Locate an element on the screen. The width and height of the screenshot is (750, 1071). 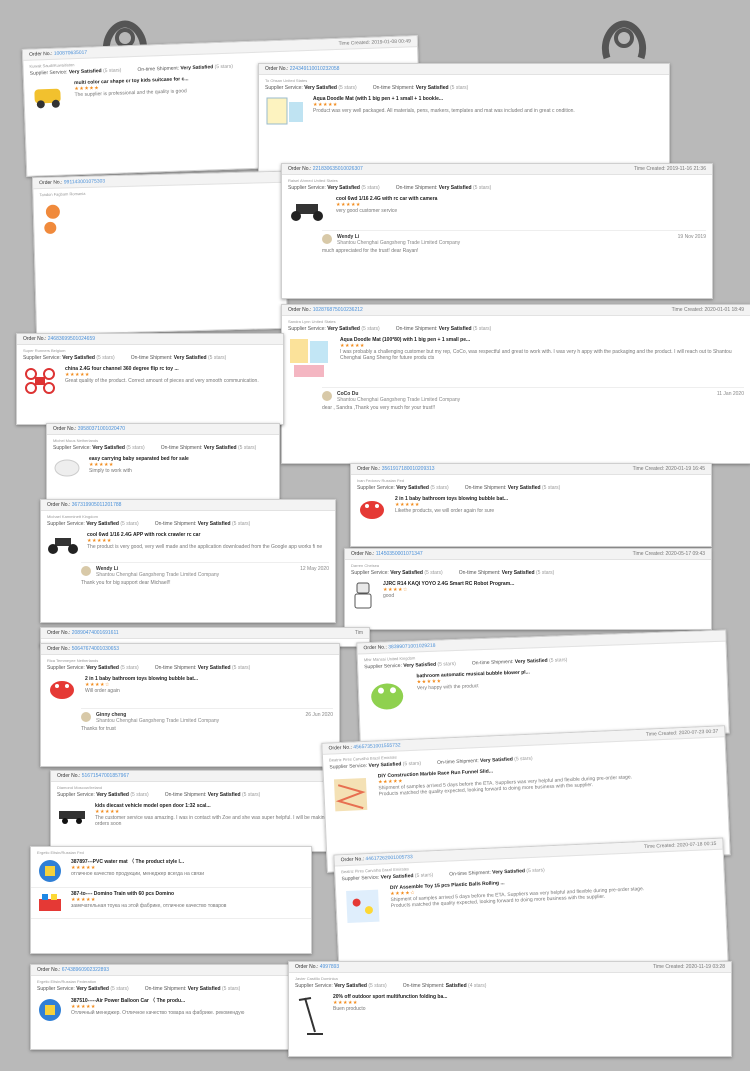
order-number-link: 50647674001030653 is located at coordinates (95, 649).